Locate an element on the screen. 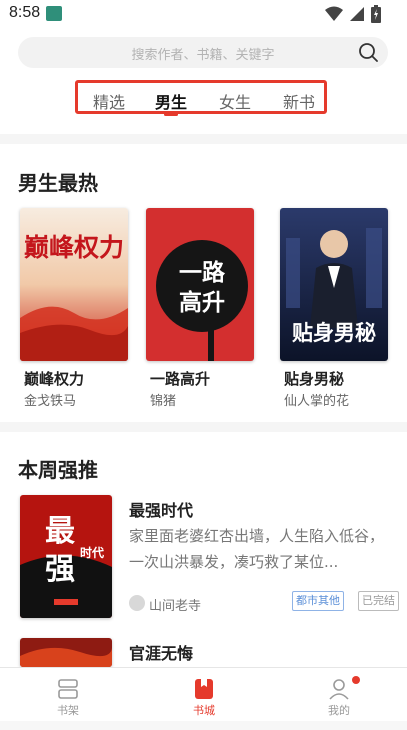 This screenshot has width=407, height=730. wifi-icon is located at coordinates (334, 13).